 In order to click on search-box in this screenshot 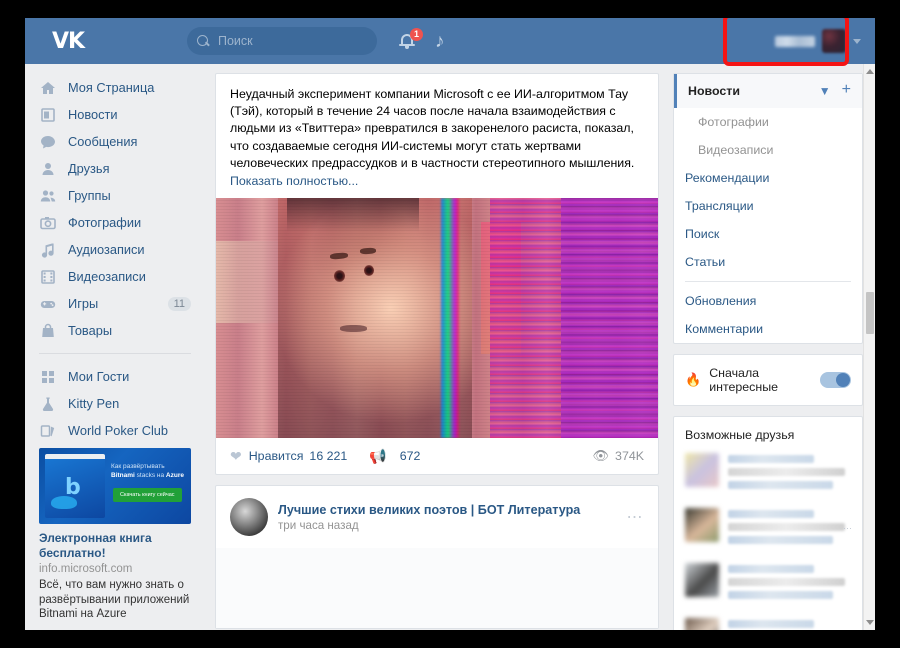, I will do `click(282, 41)`.